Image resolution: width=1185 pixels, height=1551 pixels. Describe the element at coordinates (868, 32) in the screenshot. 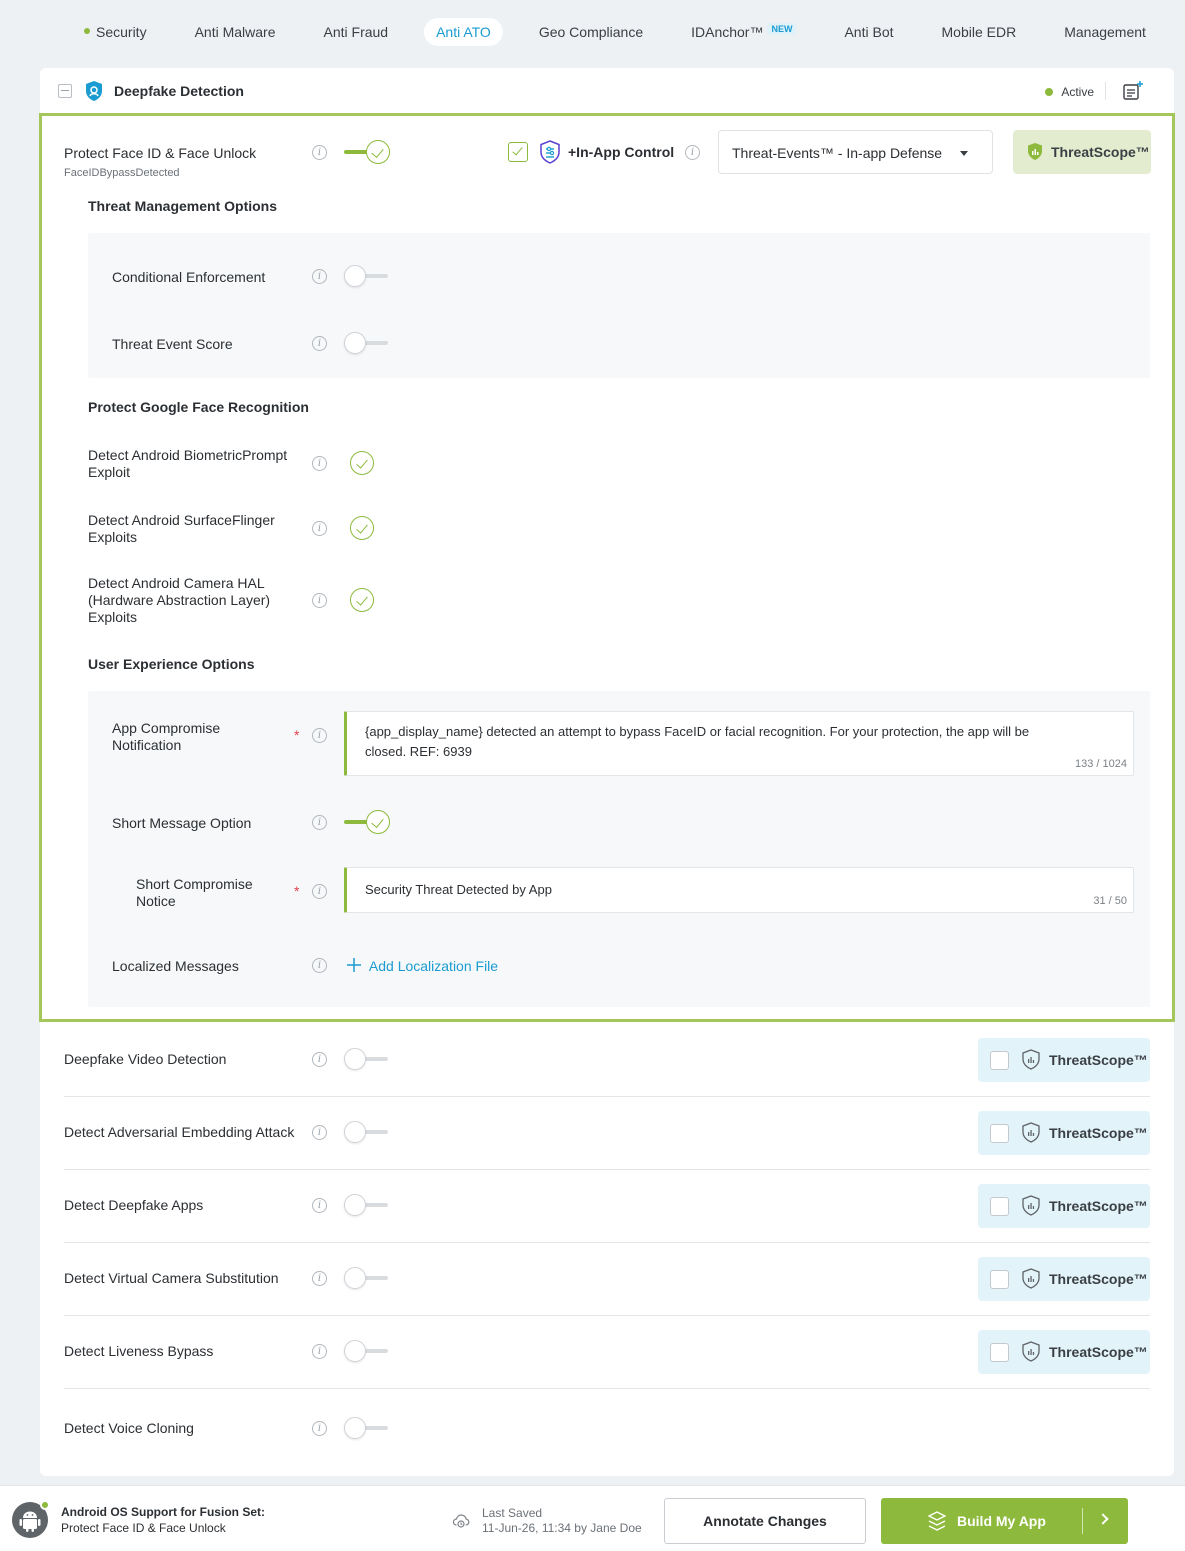

I see `tab-anti-bot: Anti Bot` at that location.